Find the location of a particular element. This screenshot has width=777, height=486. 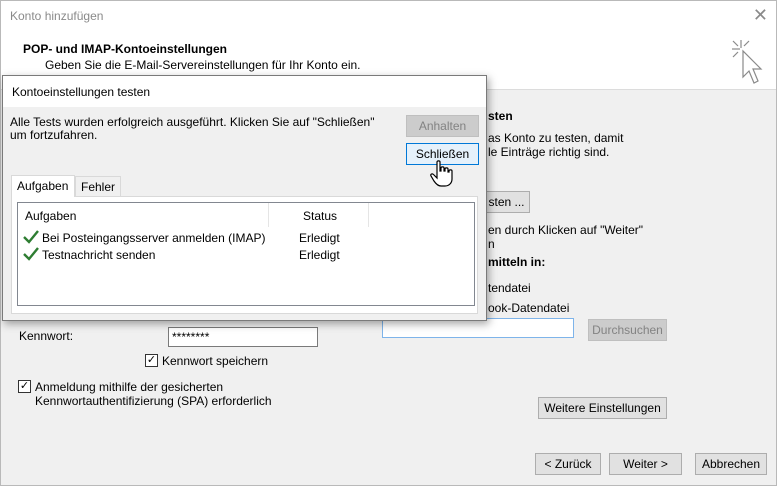

test-settings-text-line2: le Einträge richtig sind. is located at coordinates (549, 152).